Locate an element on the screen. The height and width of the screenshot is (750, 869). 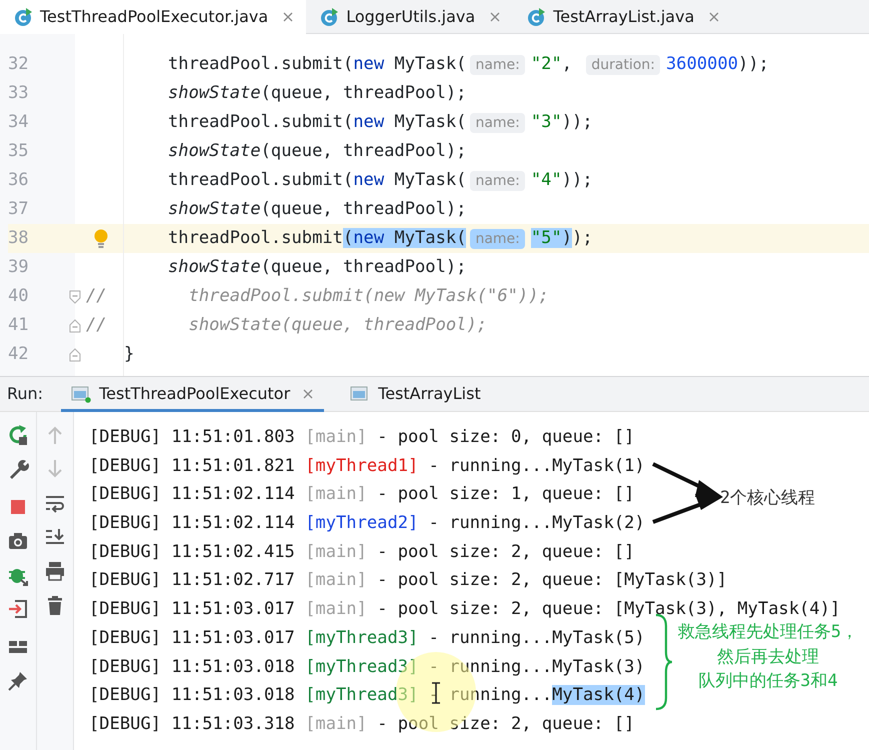
log-line: [DEBUG] 11:51:02.114 [myThread2] - running...MyTask(2) is located at coordinates (367, 524).